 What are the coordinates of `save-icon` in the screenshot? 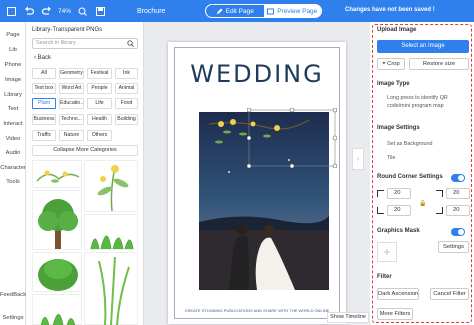 It's located at (100, 11).